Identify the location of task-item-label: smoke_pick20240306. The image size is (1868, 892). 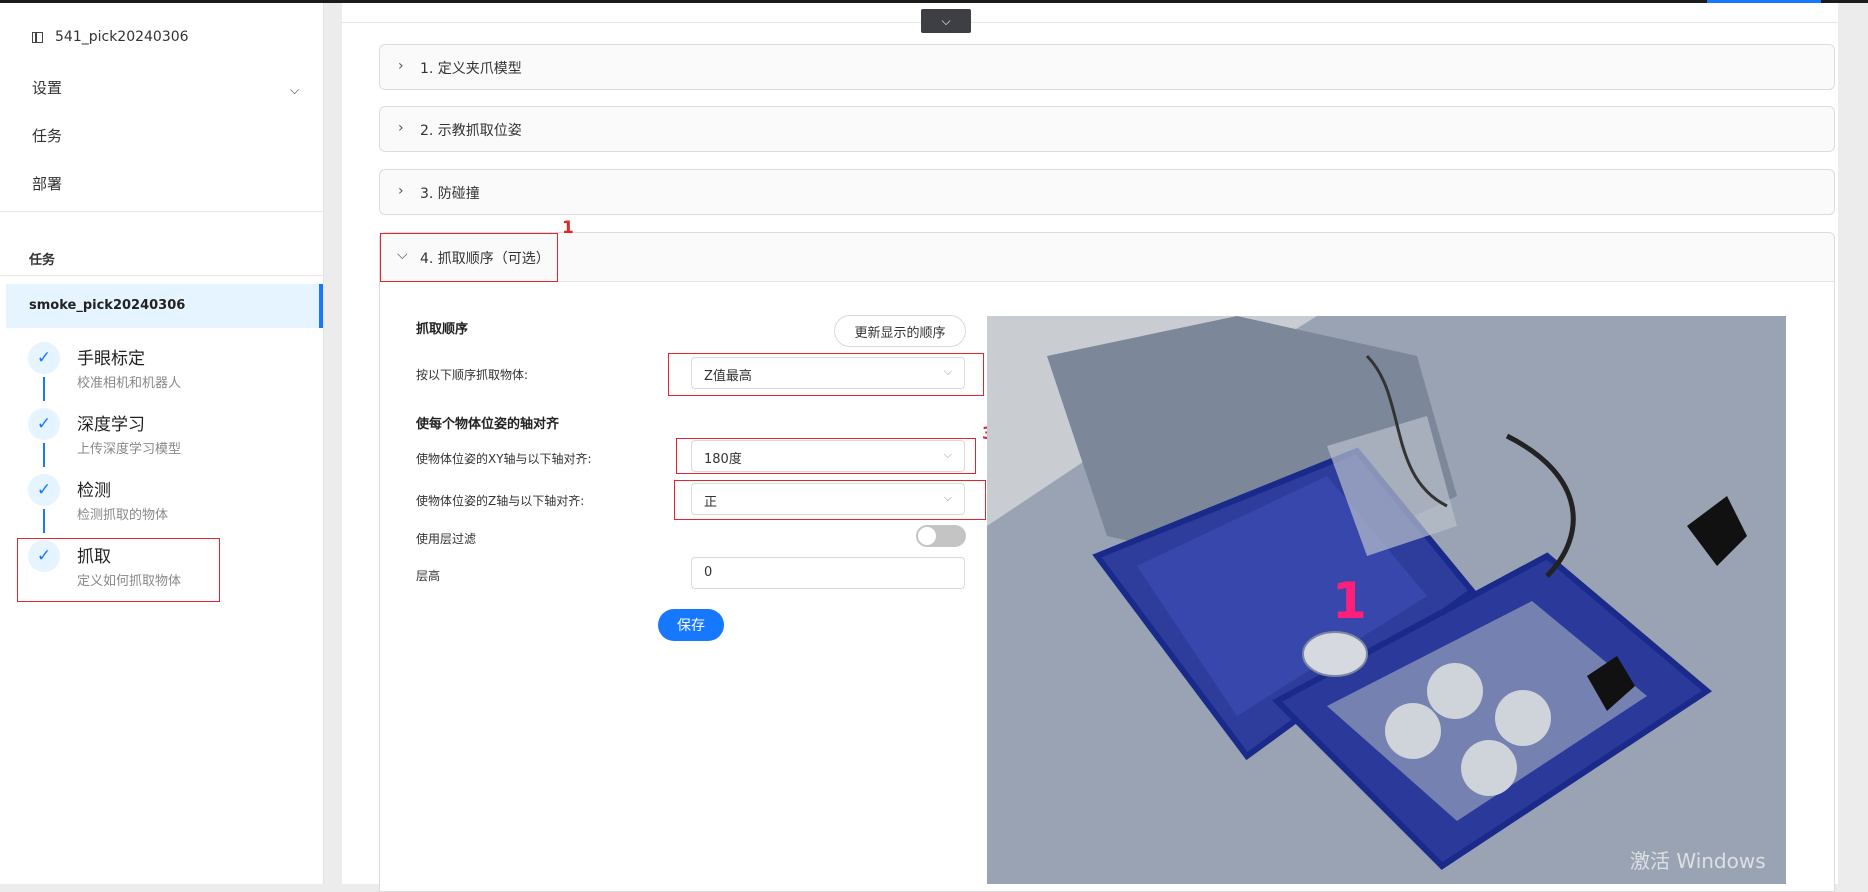
(107, 305).